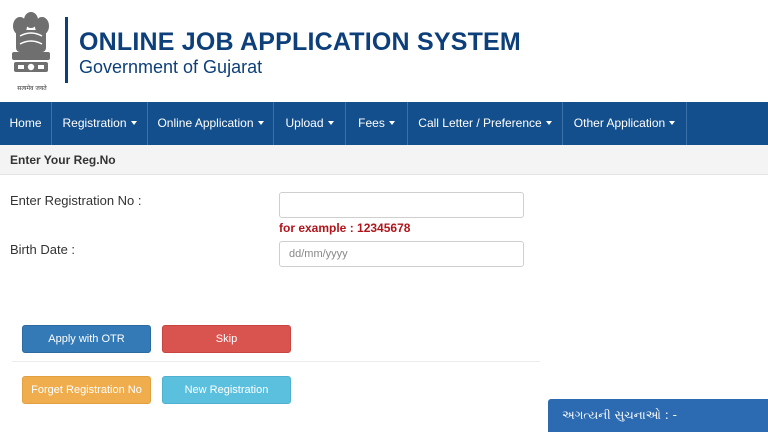 This screenshot has width=768, height=432. I want to click on nav-other-application: Other Application, so click(624, 123).